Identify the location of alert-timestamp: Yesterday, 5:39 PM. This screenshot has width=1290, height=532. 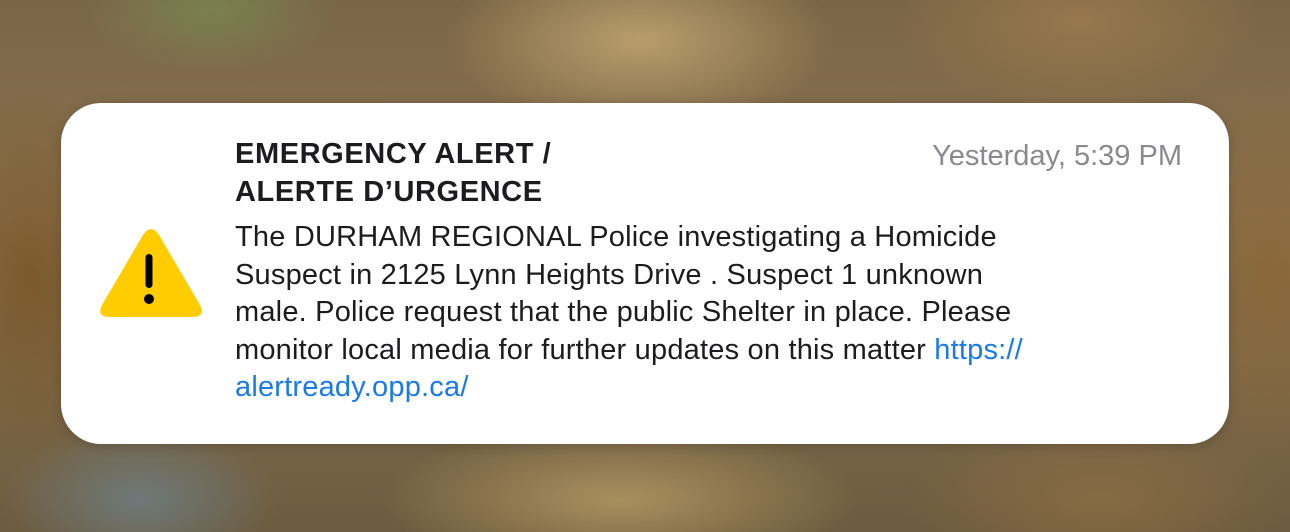
(1057, 156).